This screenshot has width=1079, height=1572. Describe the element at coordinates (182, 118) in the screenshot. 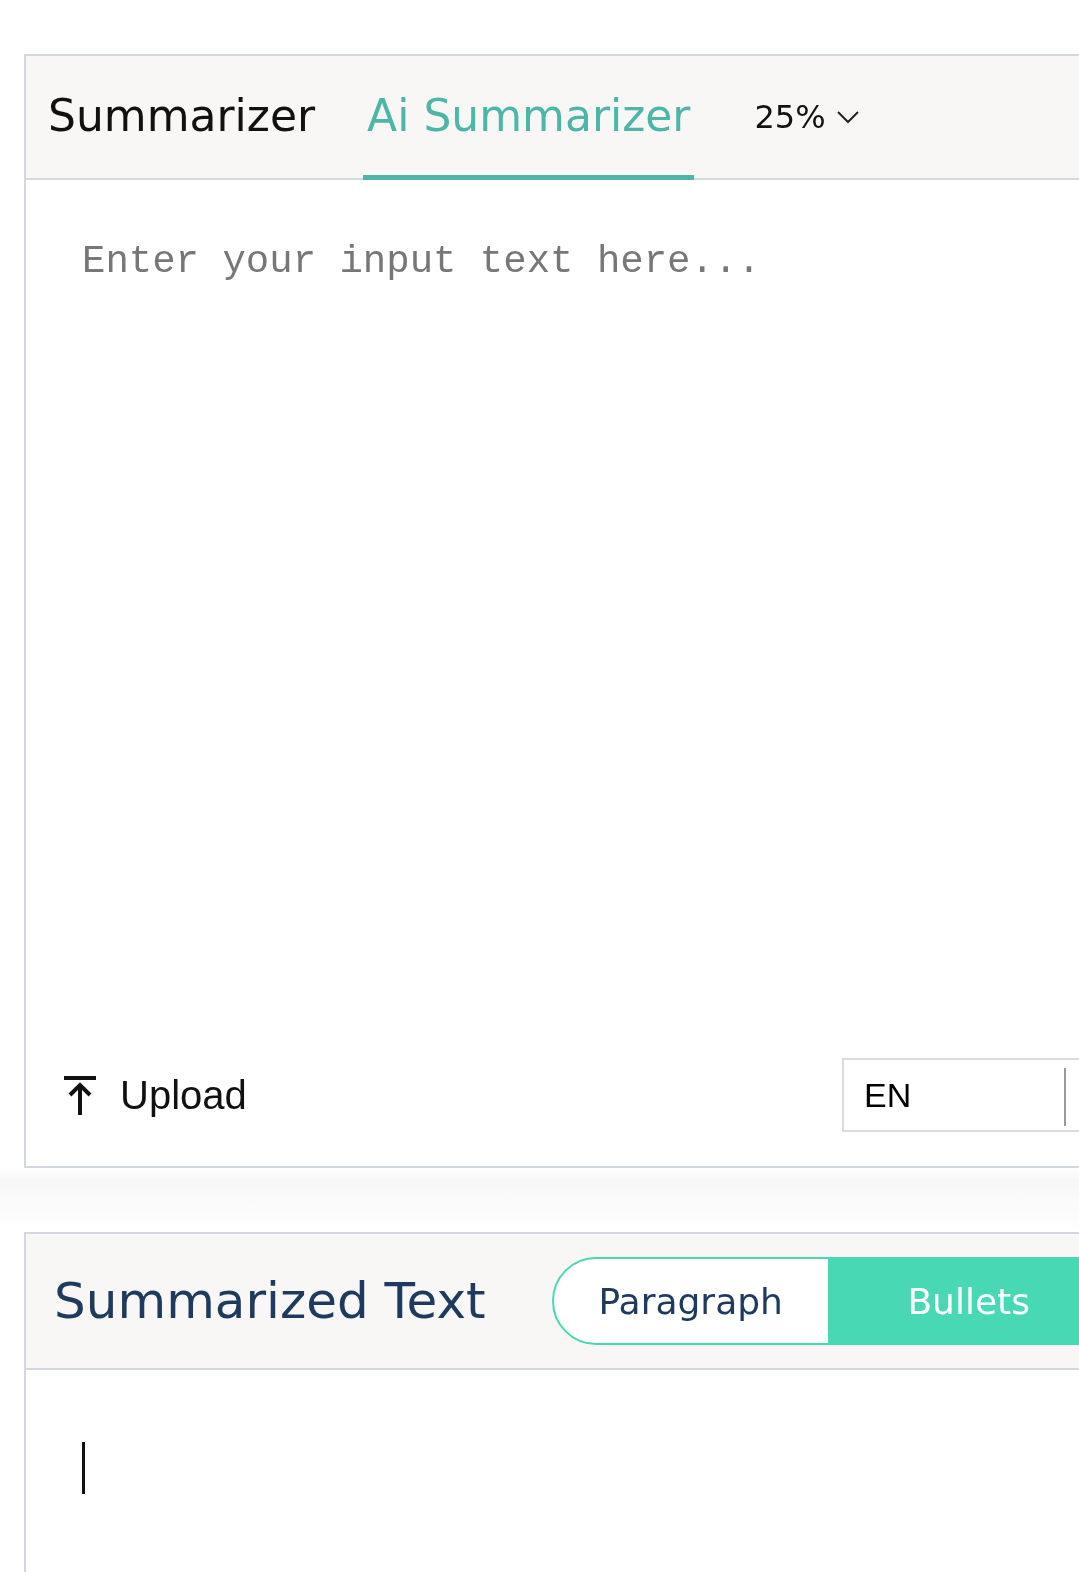

I see `tab: Summarizer` at that location.